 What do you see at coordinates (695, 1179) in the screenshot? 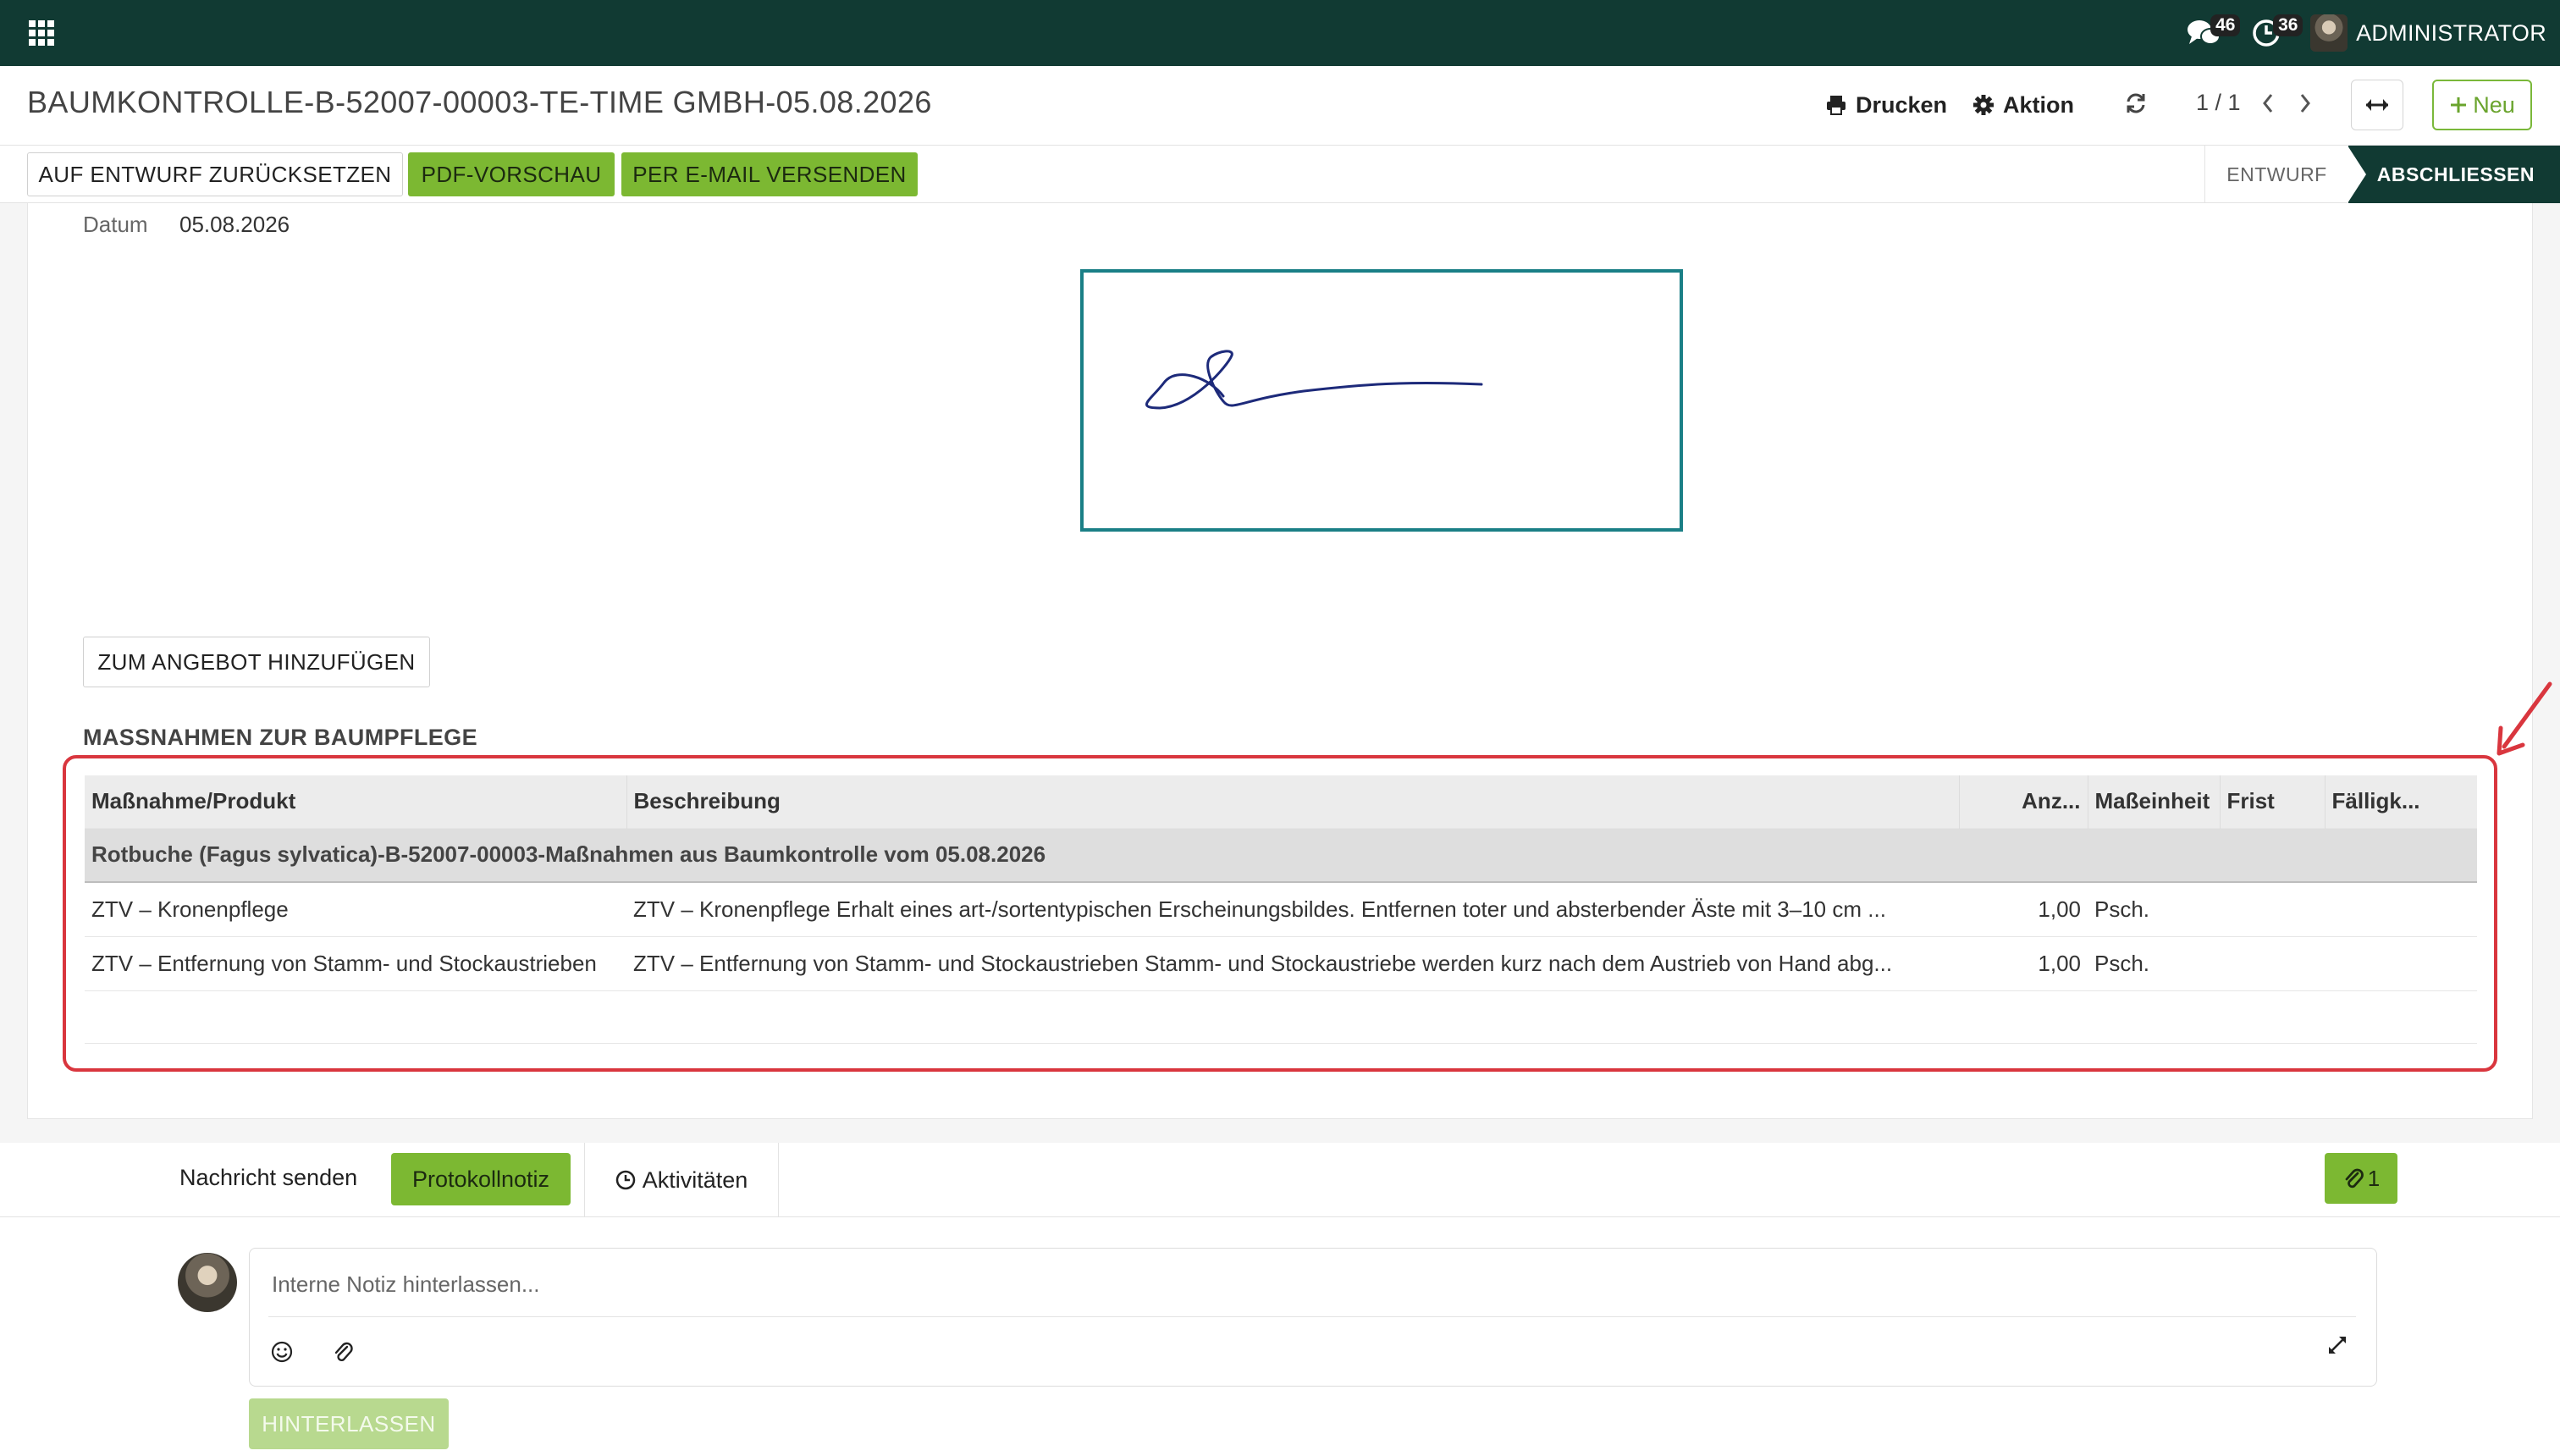
I see `activities-label: Aktivitäten` at bounding box center [695, 1179].